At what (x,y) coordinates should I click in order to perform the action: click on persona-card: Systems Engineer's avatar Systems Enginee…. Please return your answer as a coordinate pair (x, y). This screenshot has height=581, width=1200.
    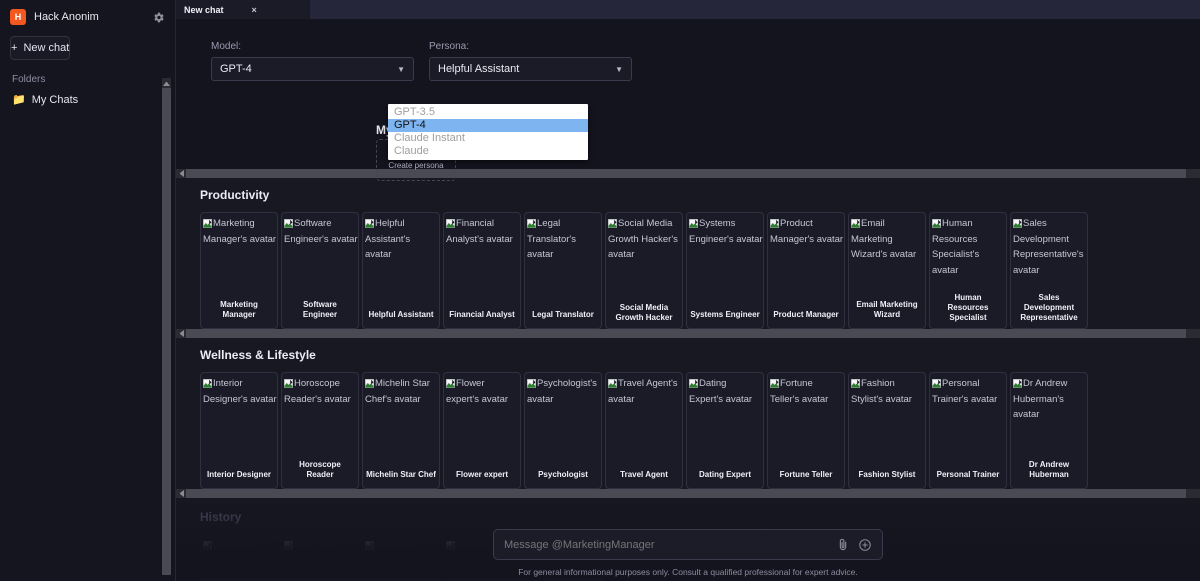
    Looking at the image, I should click on (725, 270).